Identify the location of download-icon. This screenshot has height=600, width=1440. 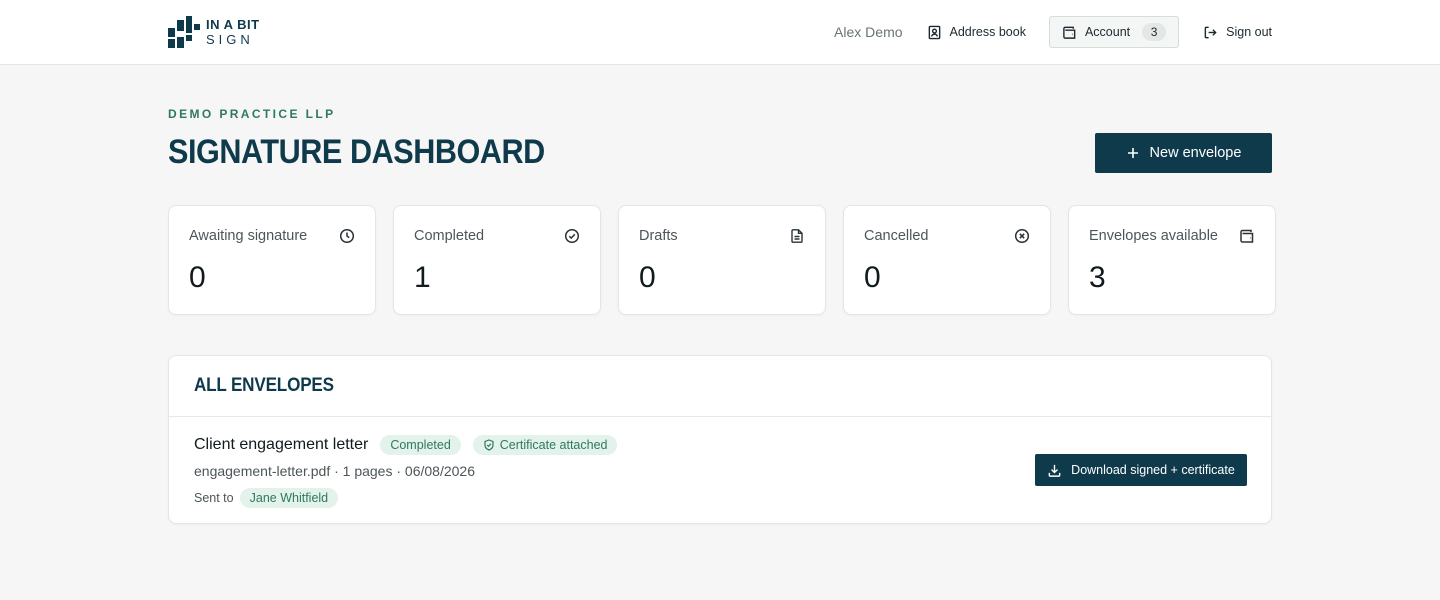
(1054, 470).